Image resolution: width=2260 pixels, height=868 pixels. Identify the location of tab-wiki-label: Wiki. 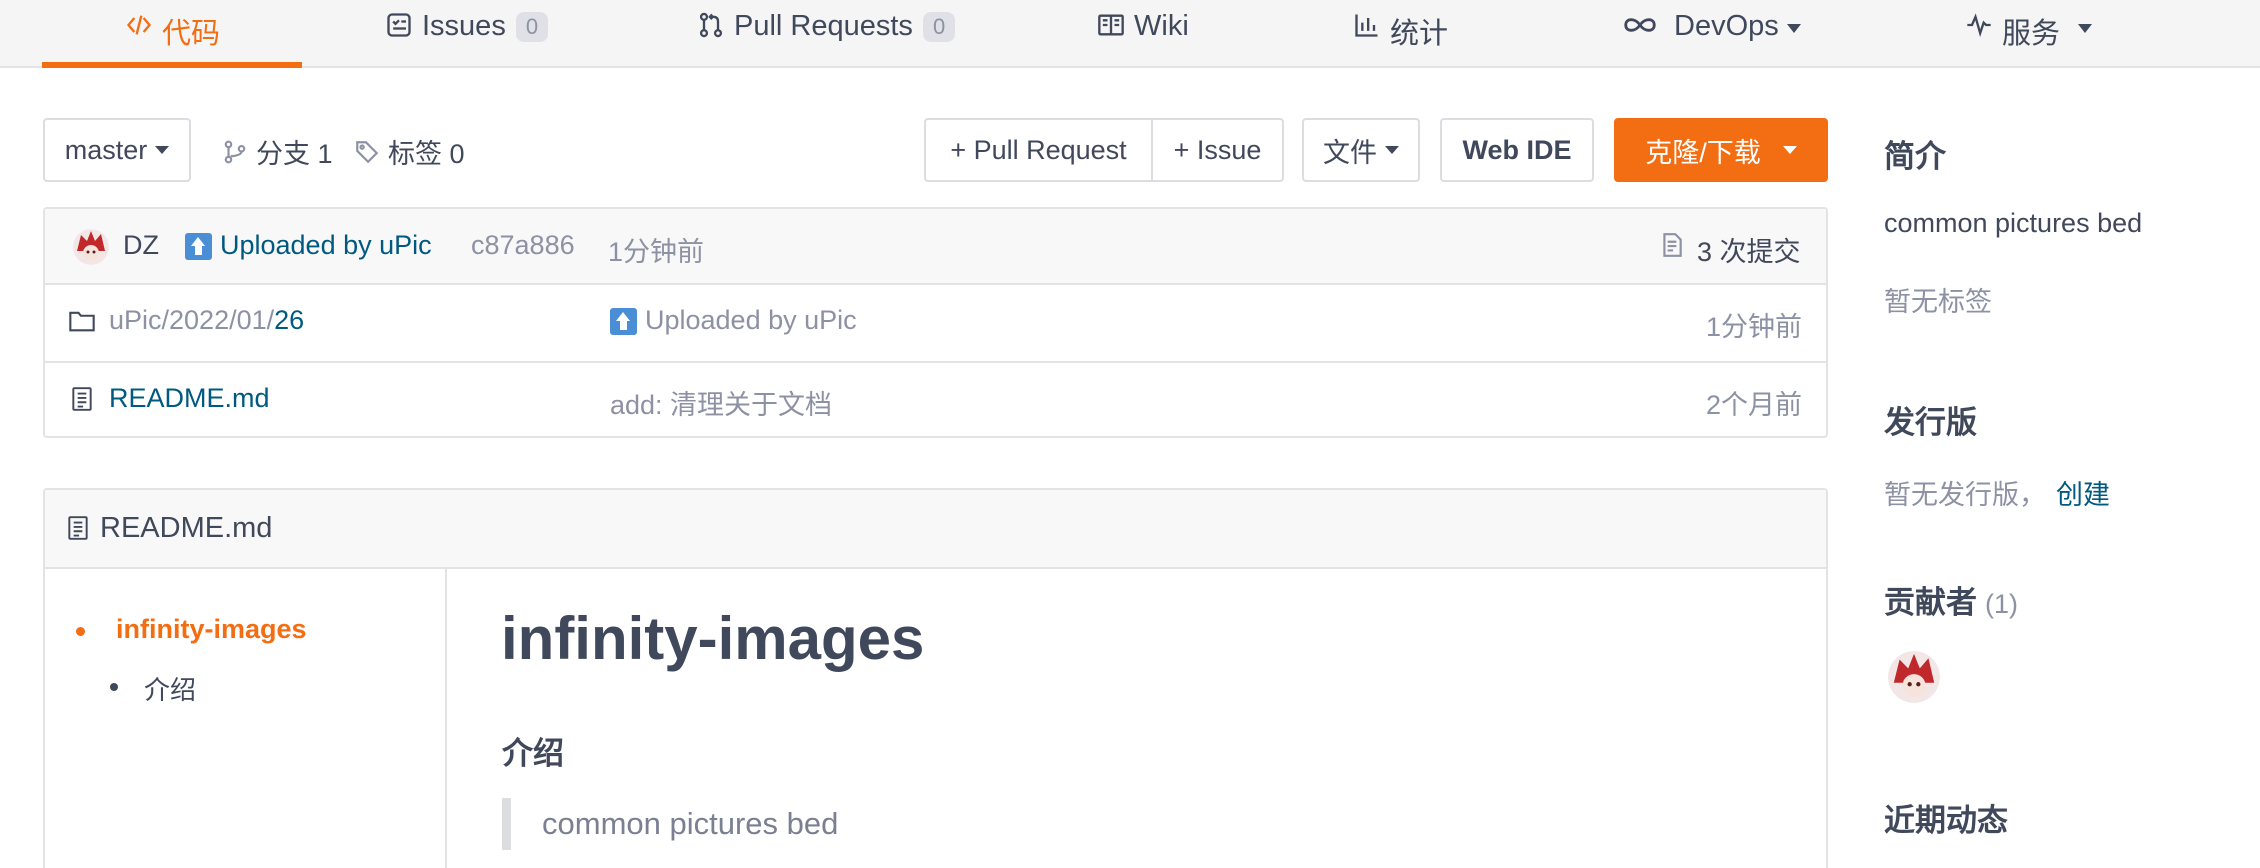
(1161, 26).